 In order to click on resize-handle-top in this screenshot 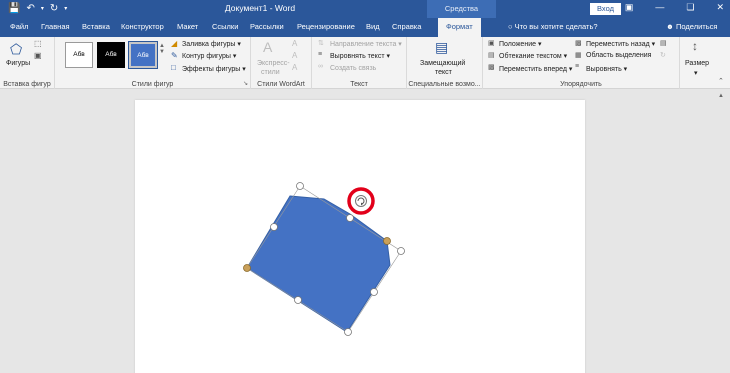, I will do `click(300, 186)`.